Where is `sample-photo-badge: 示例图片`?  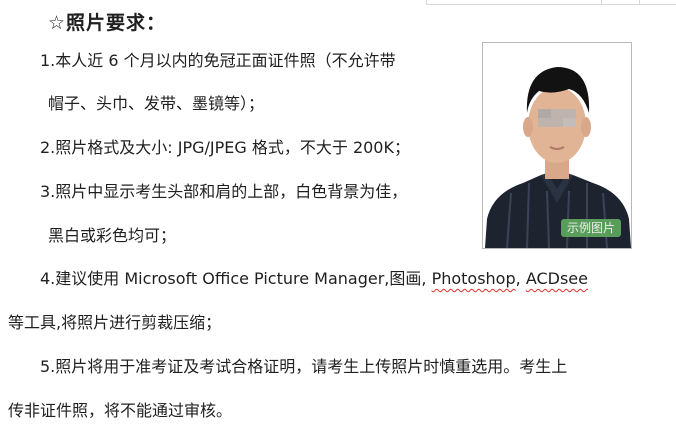 sample-photo-badge: 示例图片 is located at coordinates (590, 228).